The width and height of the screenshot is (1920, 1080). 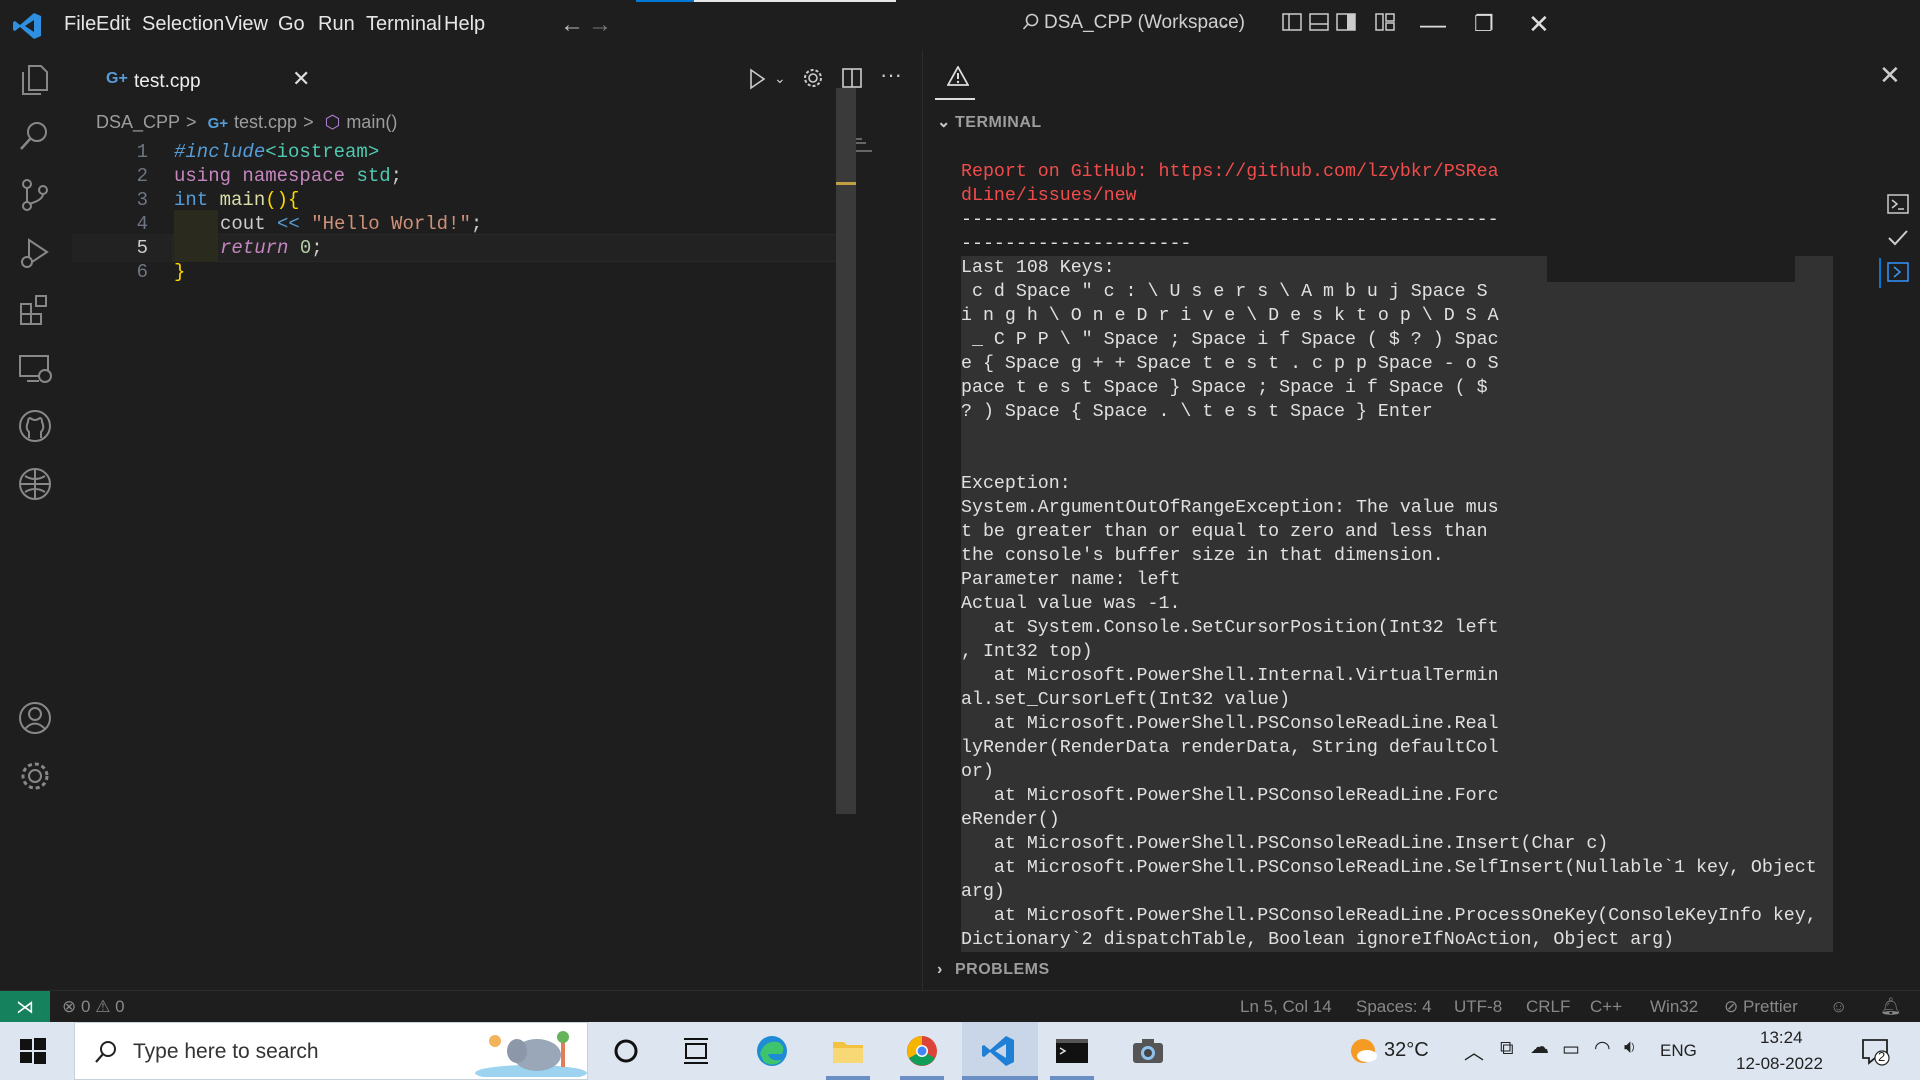 I want to click on wifi-icon: ◠, so click(x=1602, y=1048).